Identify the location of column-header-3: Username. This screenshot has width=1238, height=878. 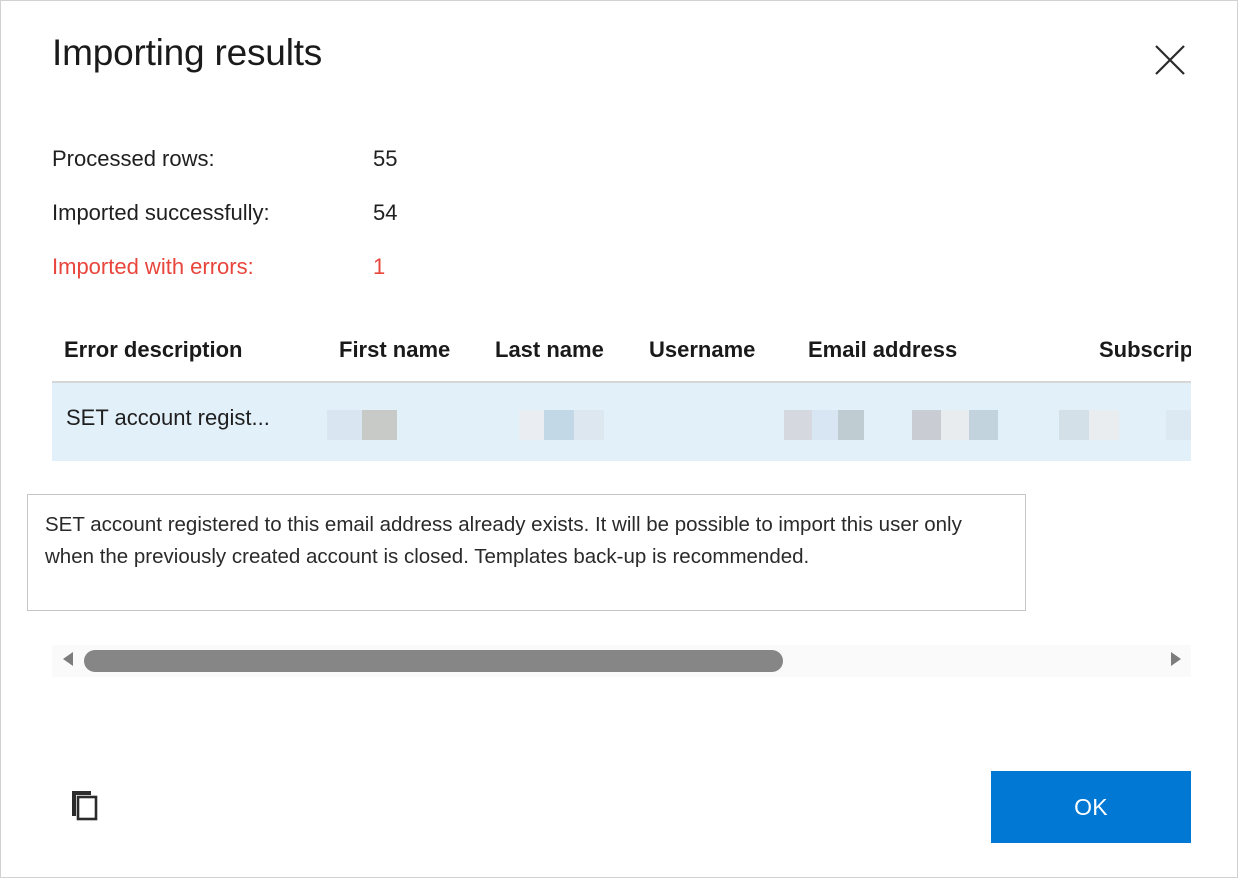
(702, 350).